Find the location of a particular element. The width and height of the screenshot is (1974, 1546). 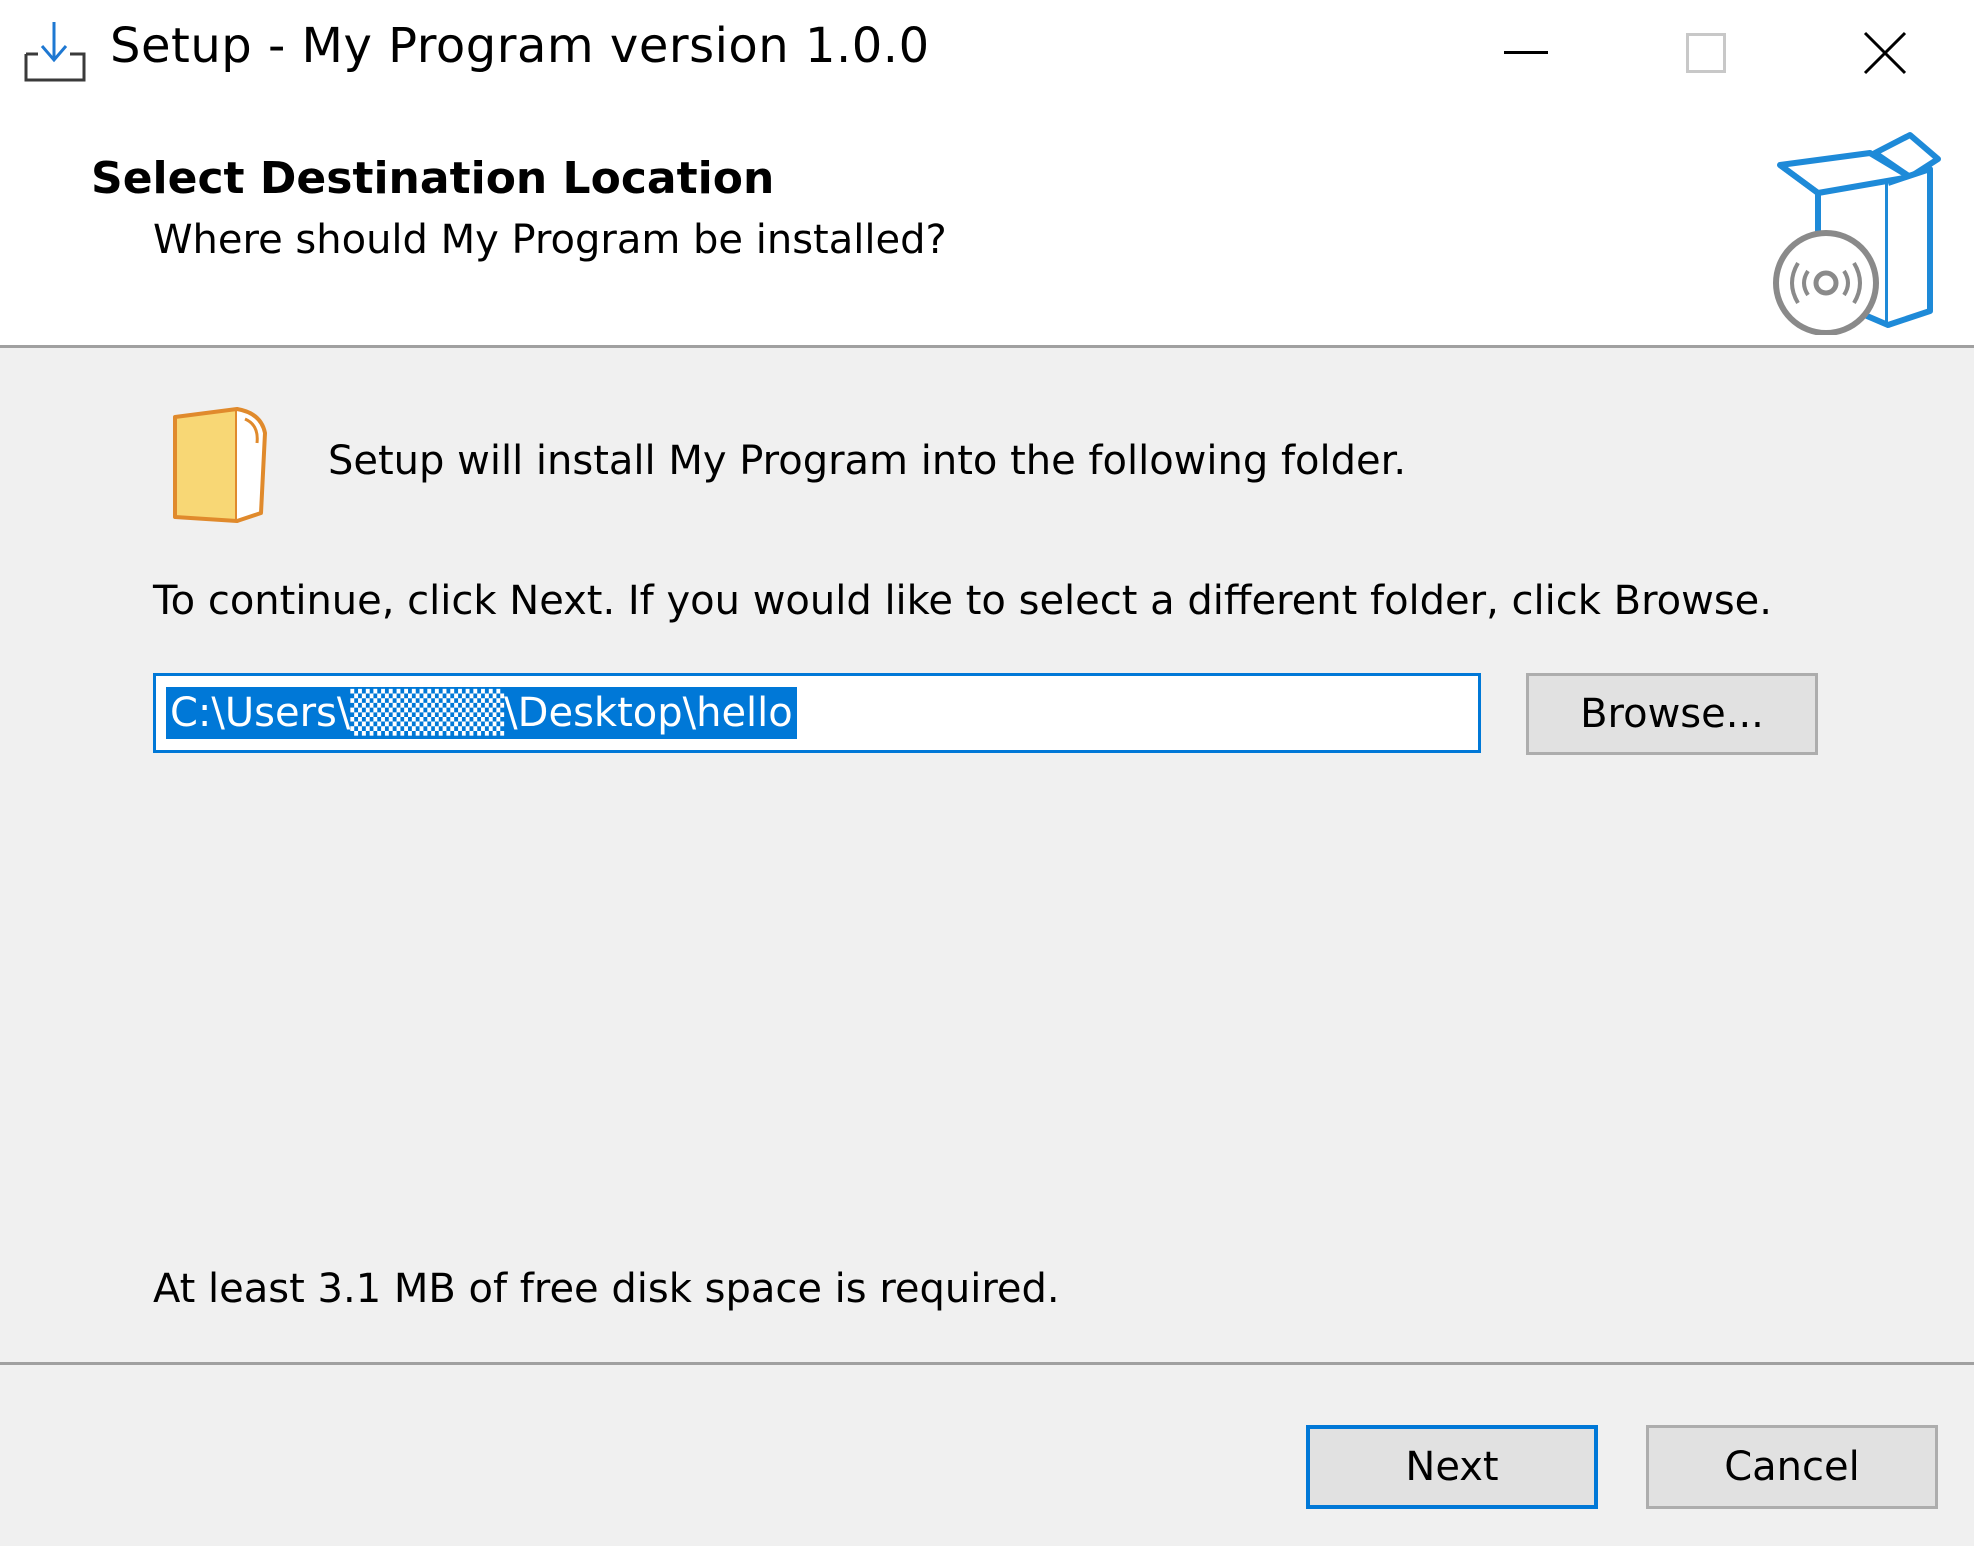

next-button: Next is located at coordinates (1452, 1467).